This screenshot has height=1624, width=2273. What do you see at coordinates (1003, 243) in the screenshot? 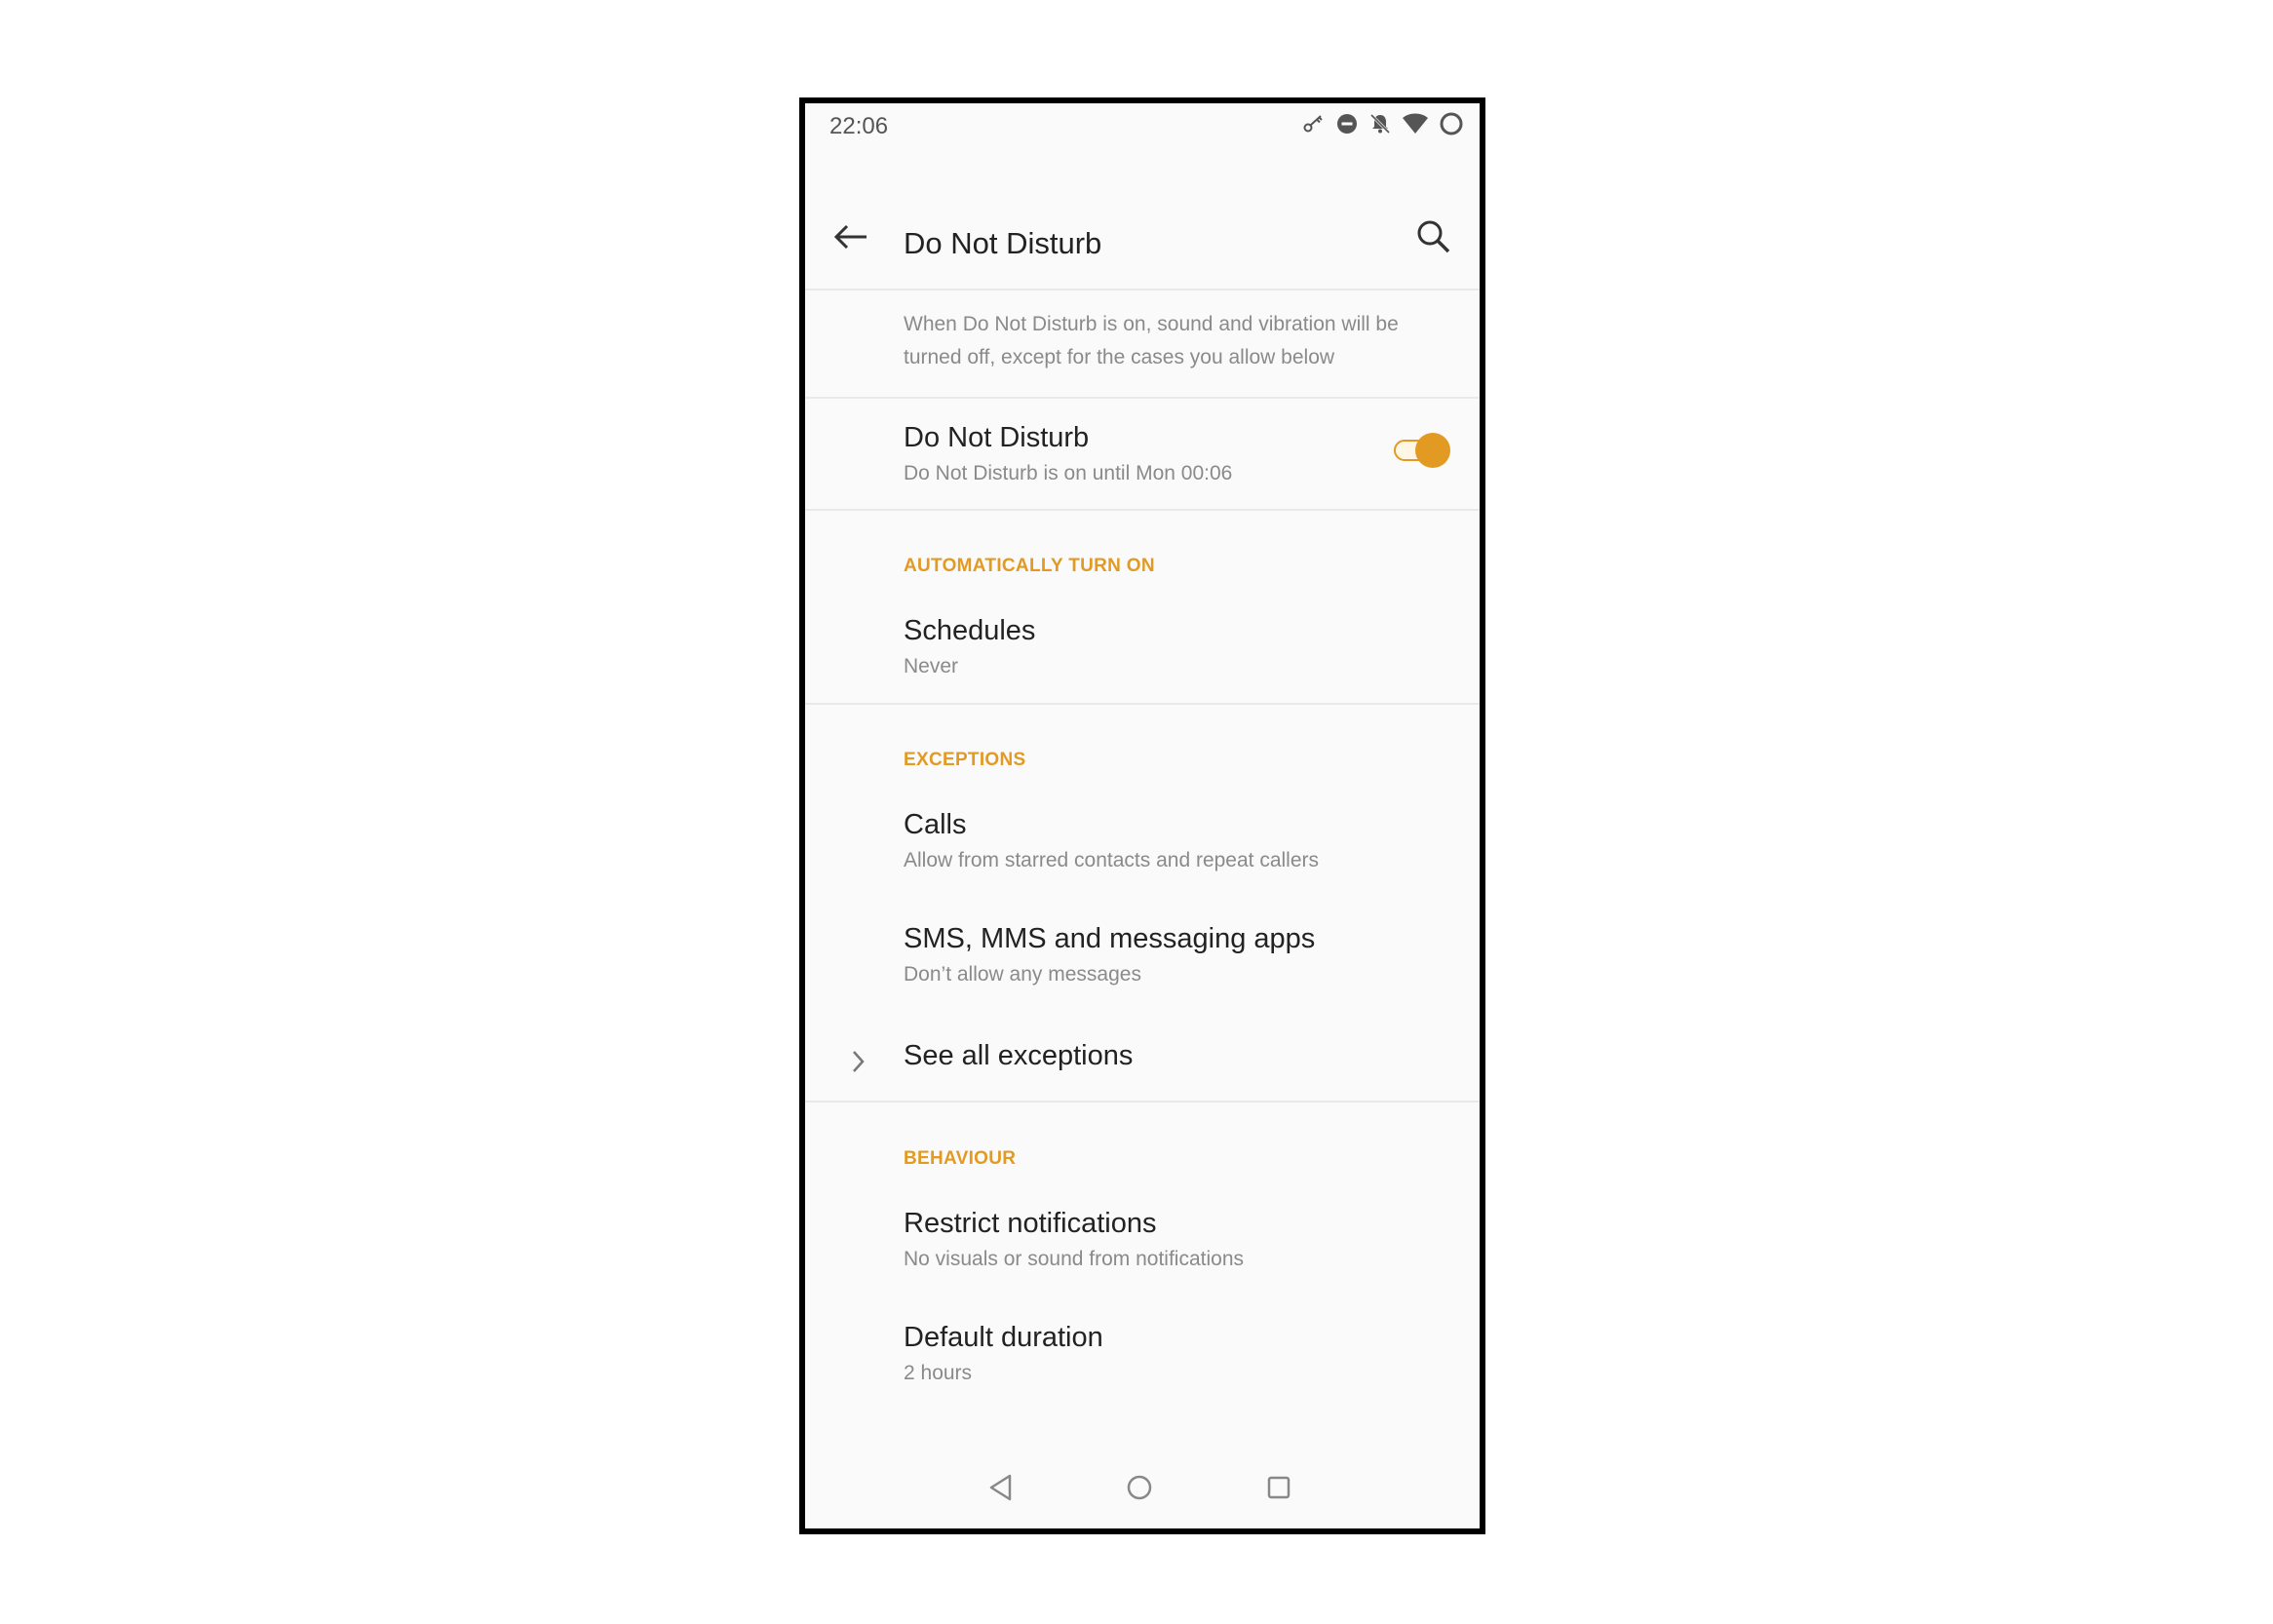
I see `page-title: Do Not Disturb` at bounding box center [1003, 243].